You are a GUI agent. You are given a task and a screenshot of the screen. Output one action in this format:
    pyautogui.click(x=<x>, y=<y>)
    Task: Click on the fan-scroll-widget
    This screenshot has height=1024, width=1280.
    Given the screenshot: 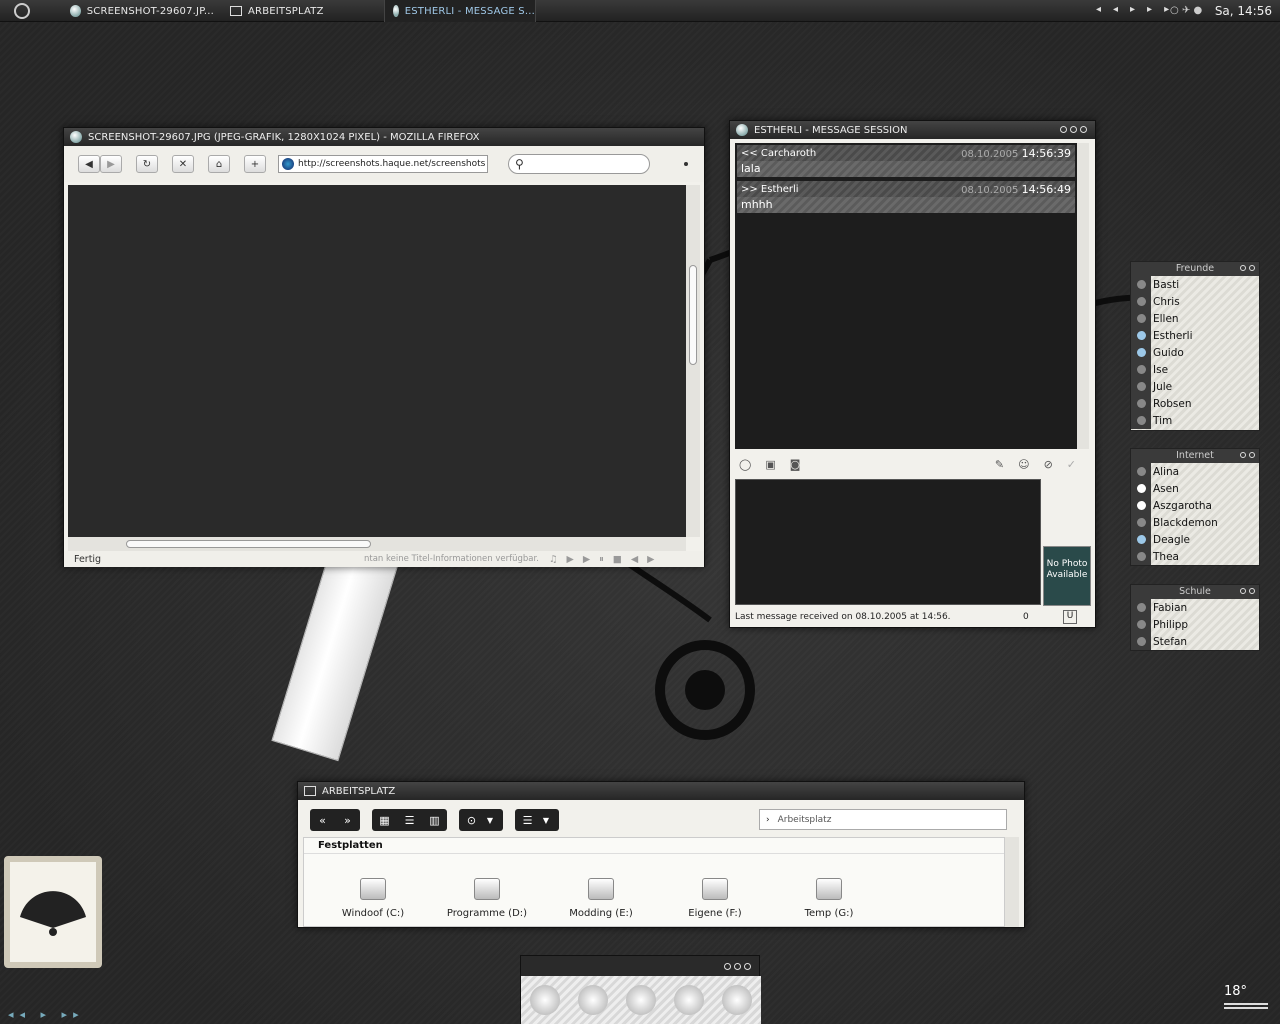 What is the action you would take?
    pyautogui.click(x=53, y=912)
    